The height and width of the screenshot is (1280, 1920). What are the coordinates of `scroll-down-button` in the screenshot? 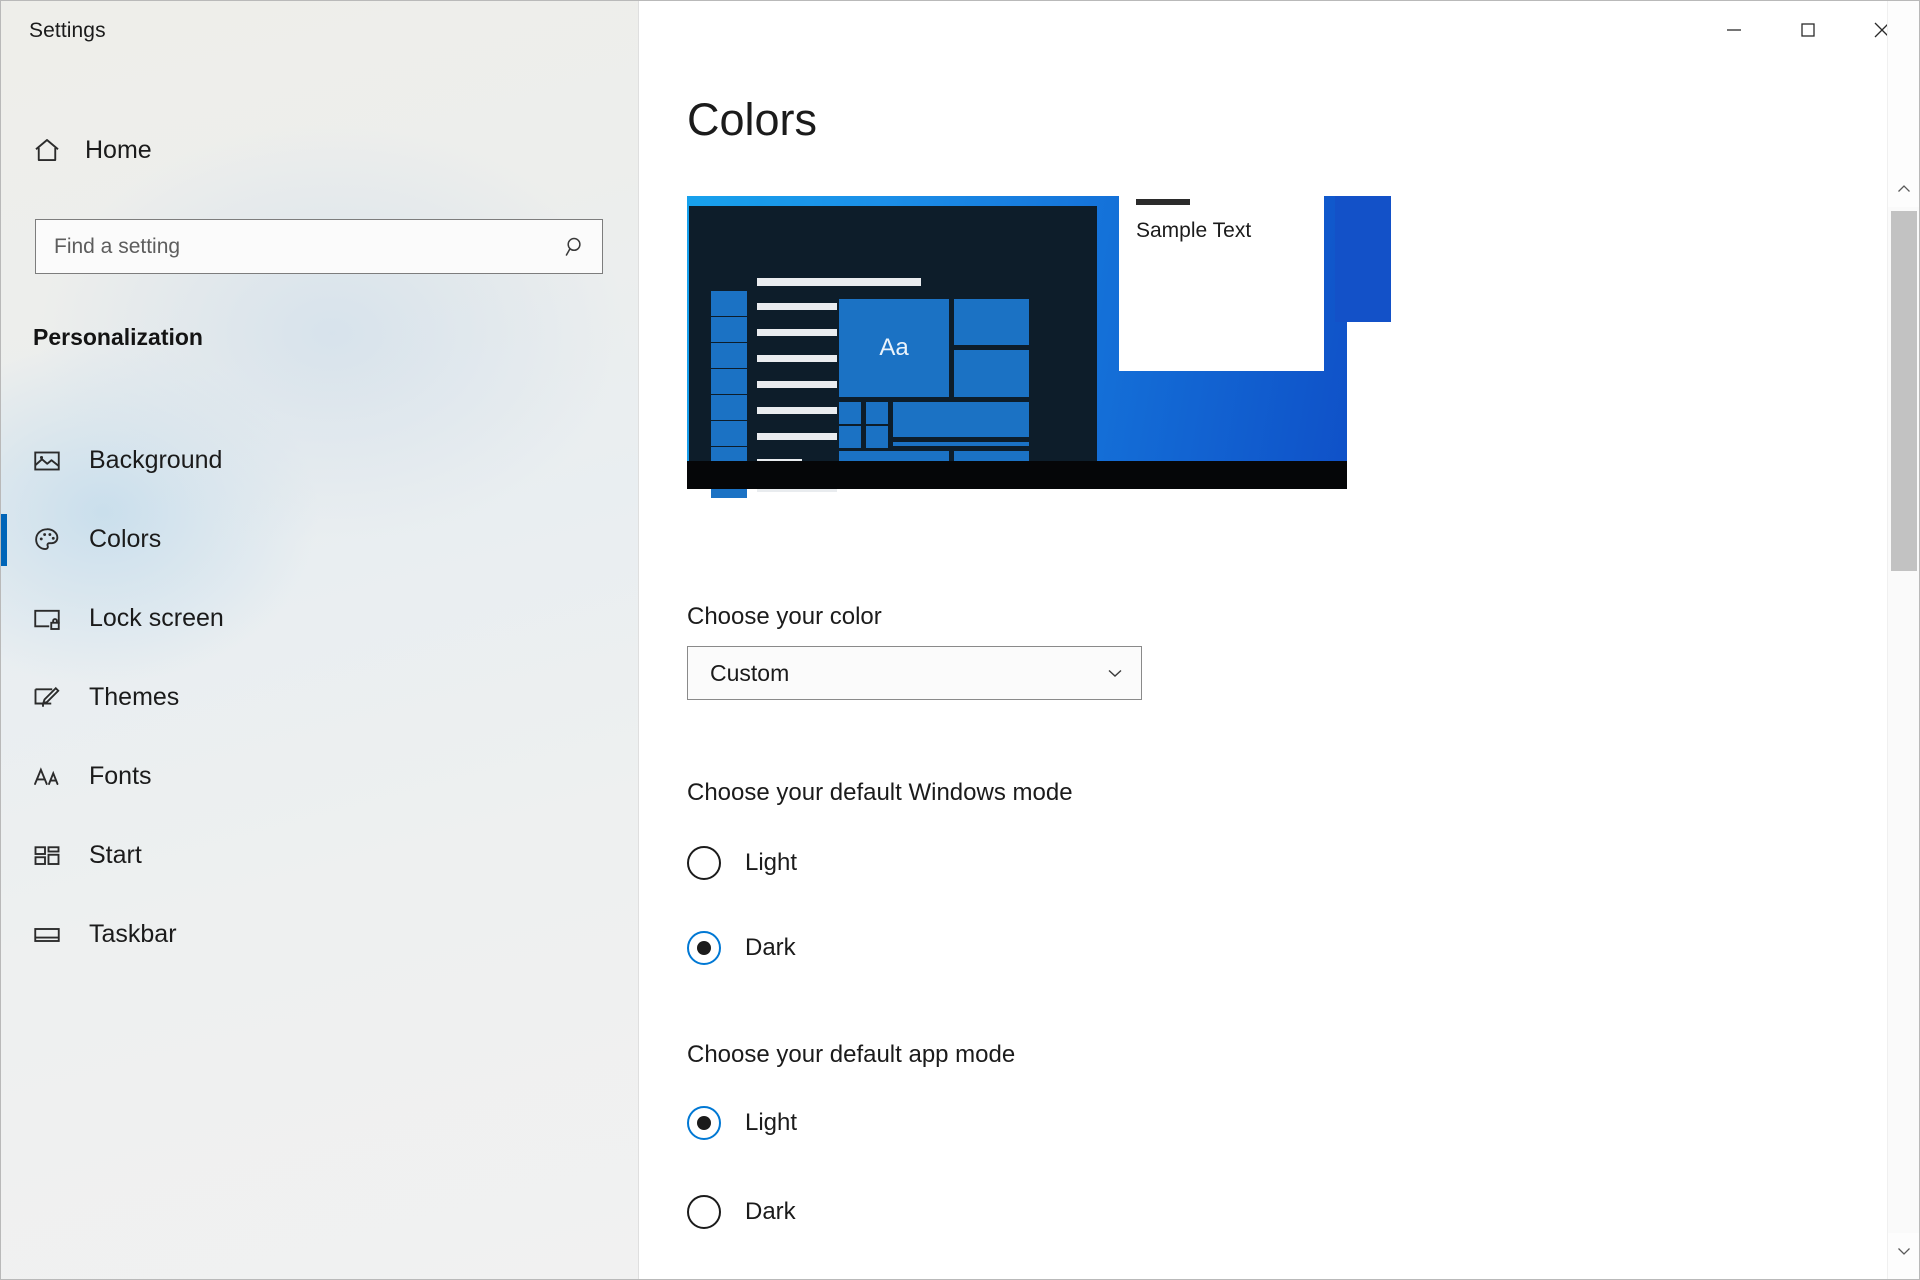 It's located at (1903, 1251).